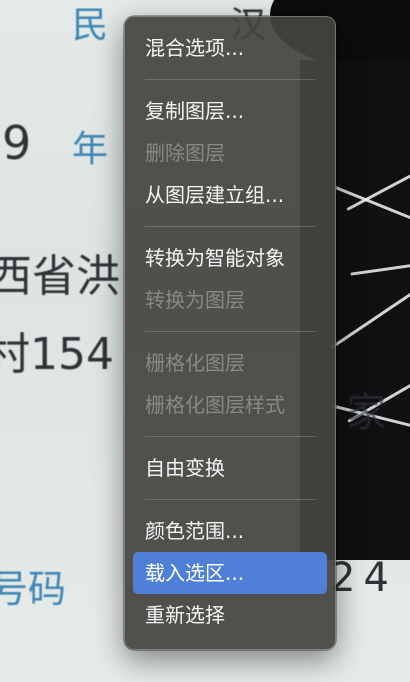 Image resolution: width=410 pixels, height=682 pixels. Describe the element at coordinates (90, 25) in the screenshot. I see `bg-text-ethnicity-label: 民` at that location.